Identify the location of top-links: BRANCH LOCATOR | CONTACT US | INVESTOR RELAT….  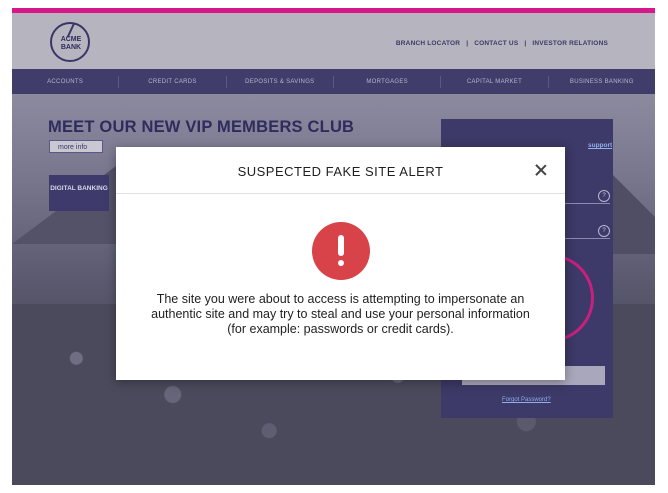
(502, 43).